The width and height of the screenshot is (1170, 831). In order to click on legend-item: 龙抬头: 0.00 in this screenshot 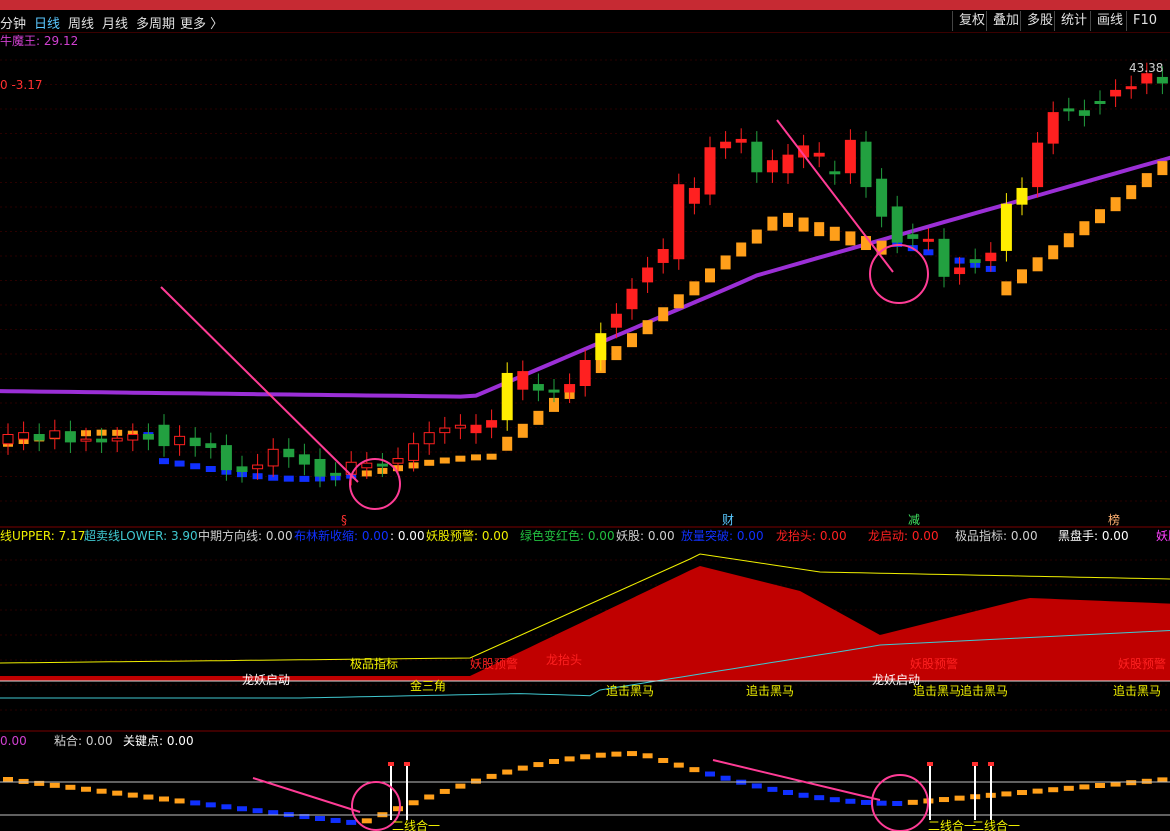, I will do `click(811, 536)`.